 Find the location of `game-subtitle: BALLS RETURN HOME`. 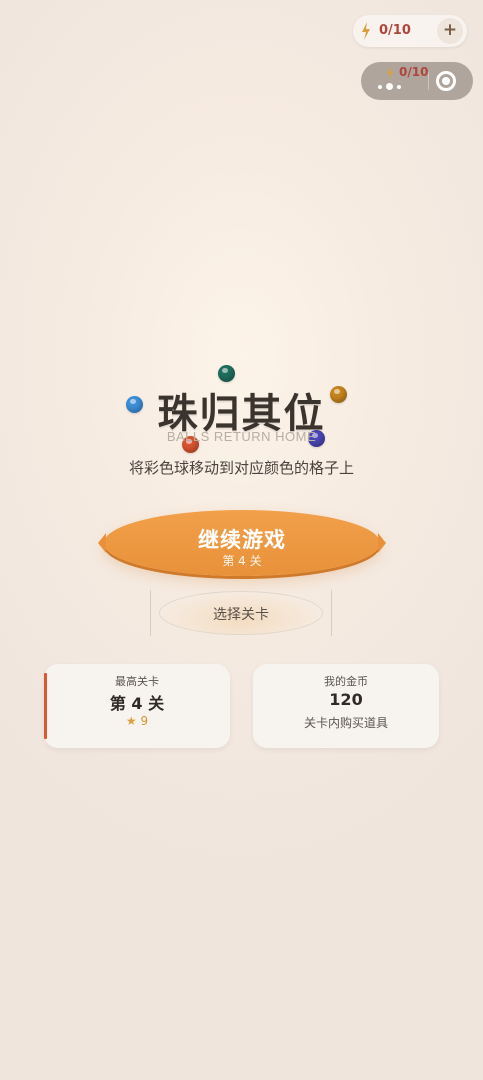

game-subtitle: BALLS RETURN HOME is located at coordinates (241, 436).